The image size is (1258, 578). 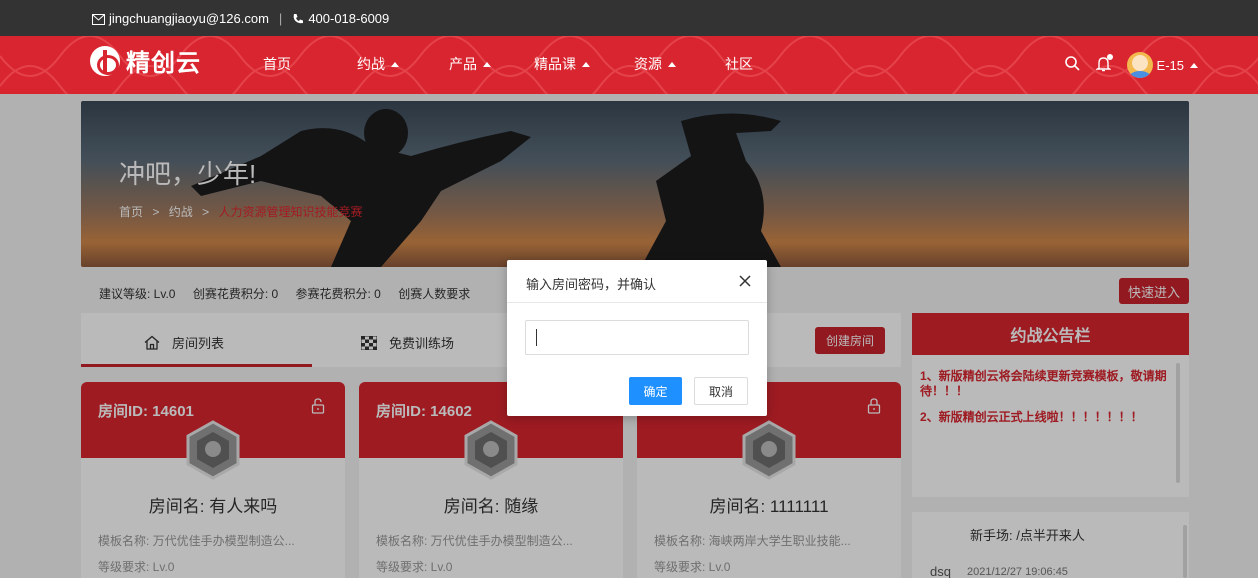 I want to click on nav-item-label: 约战, so click(x=371, y=64).